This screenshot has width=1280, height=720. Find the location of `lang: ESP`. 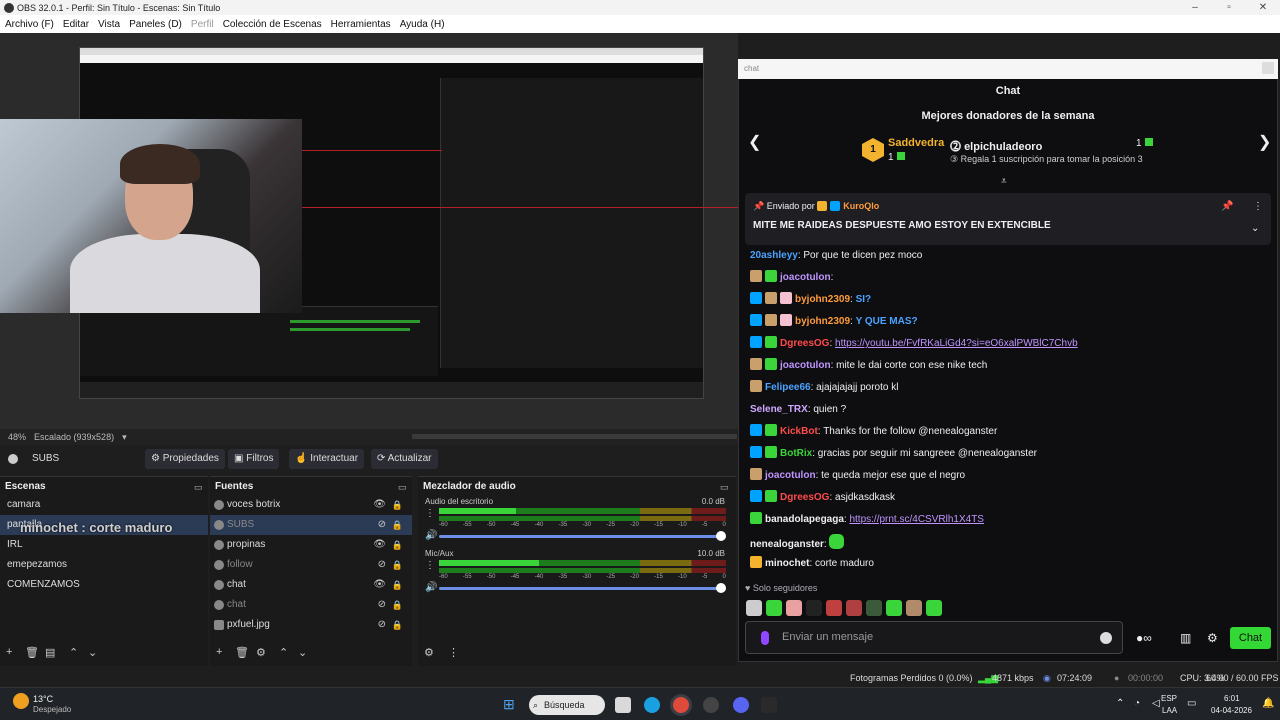

lang: ESP is located at coordinates (1169, 698).